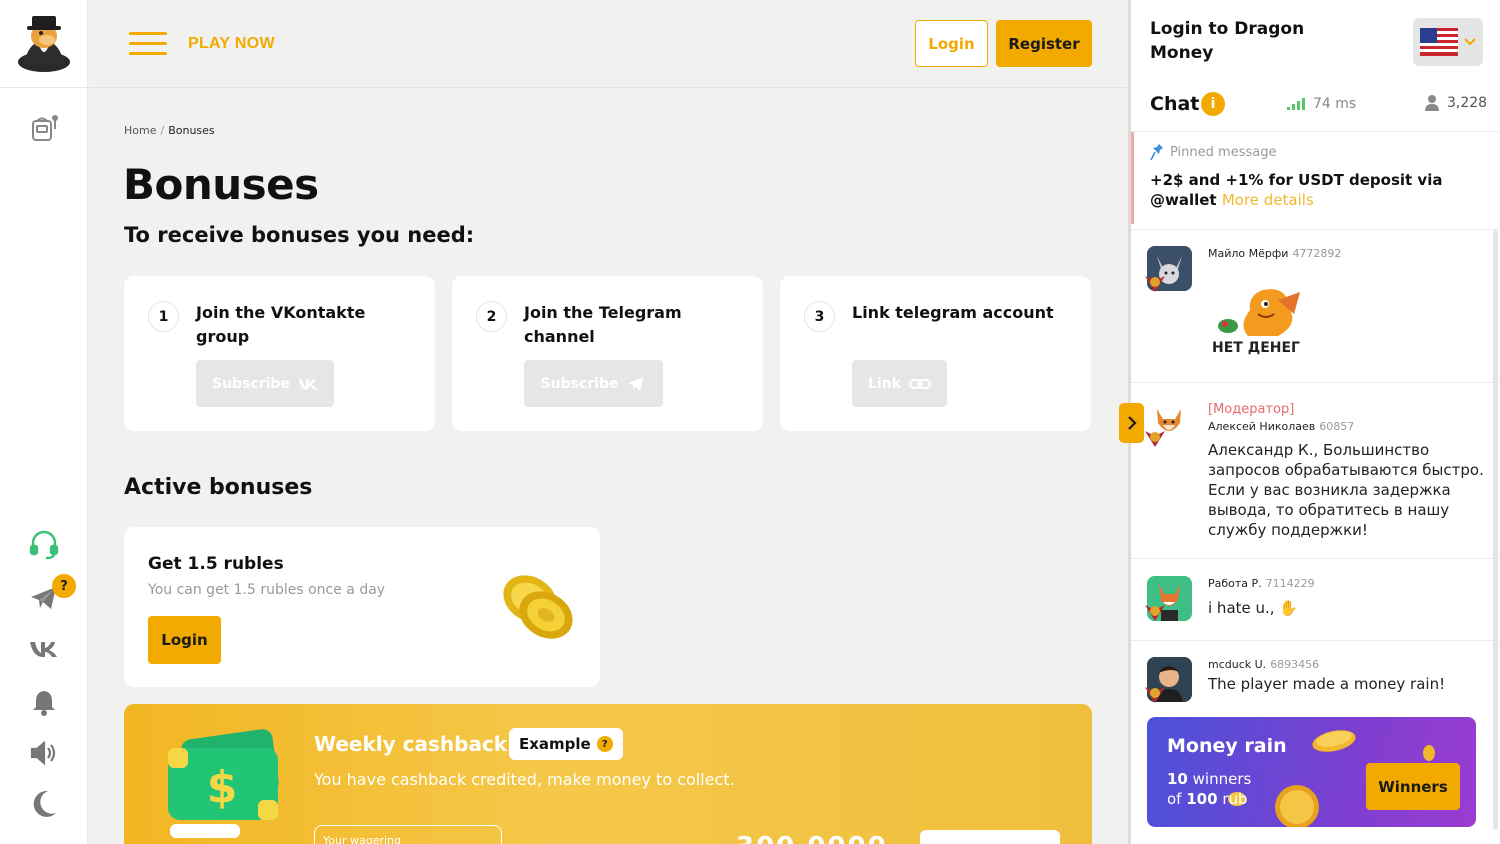  What do you see at coordinates (1432, 103) in the screenshot?
I see `user-icon` at bounding box center [1432, 103].